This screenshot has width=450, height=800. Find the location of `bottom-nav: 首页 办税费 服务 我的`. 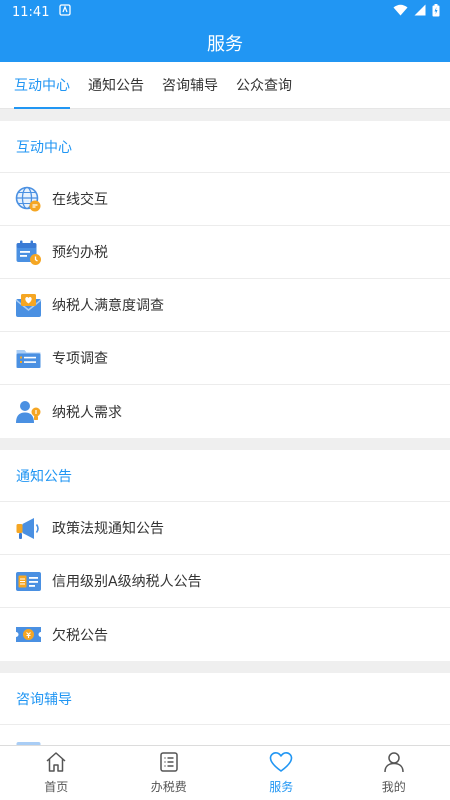

bottom-nav: 首页 办税费 服务 我的 is located at coordinates (225, 772).